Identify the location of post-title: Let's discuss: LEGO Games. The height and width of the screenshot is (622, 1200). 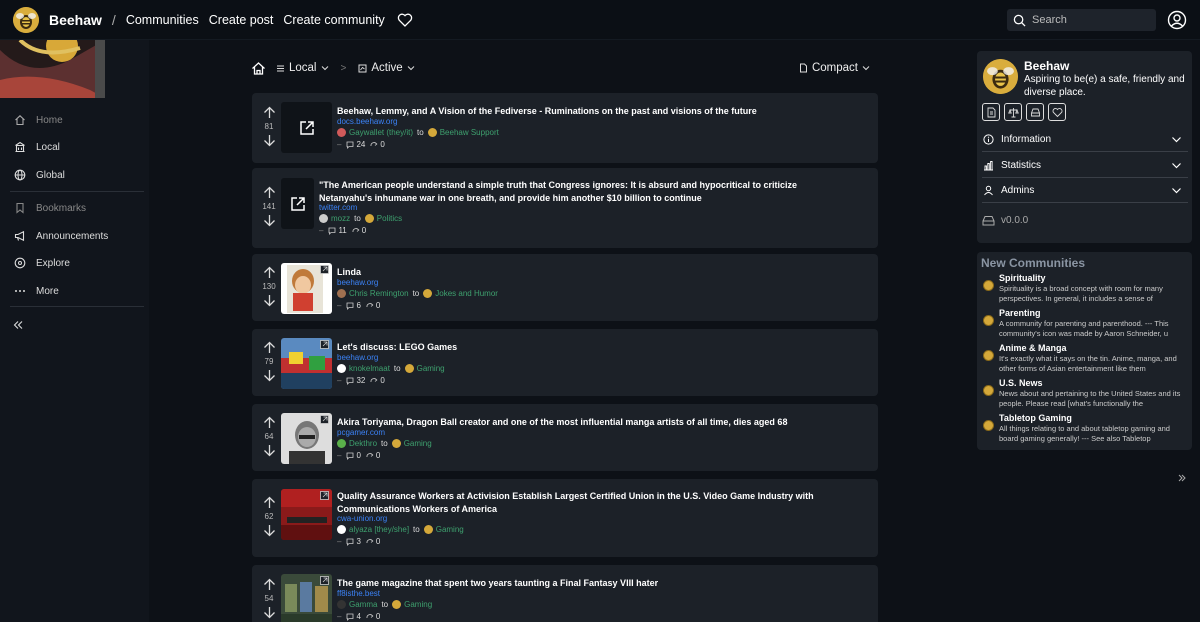
(597, 347).